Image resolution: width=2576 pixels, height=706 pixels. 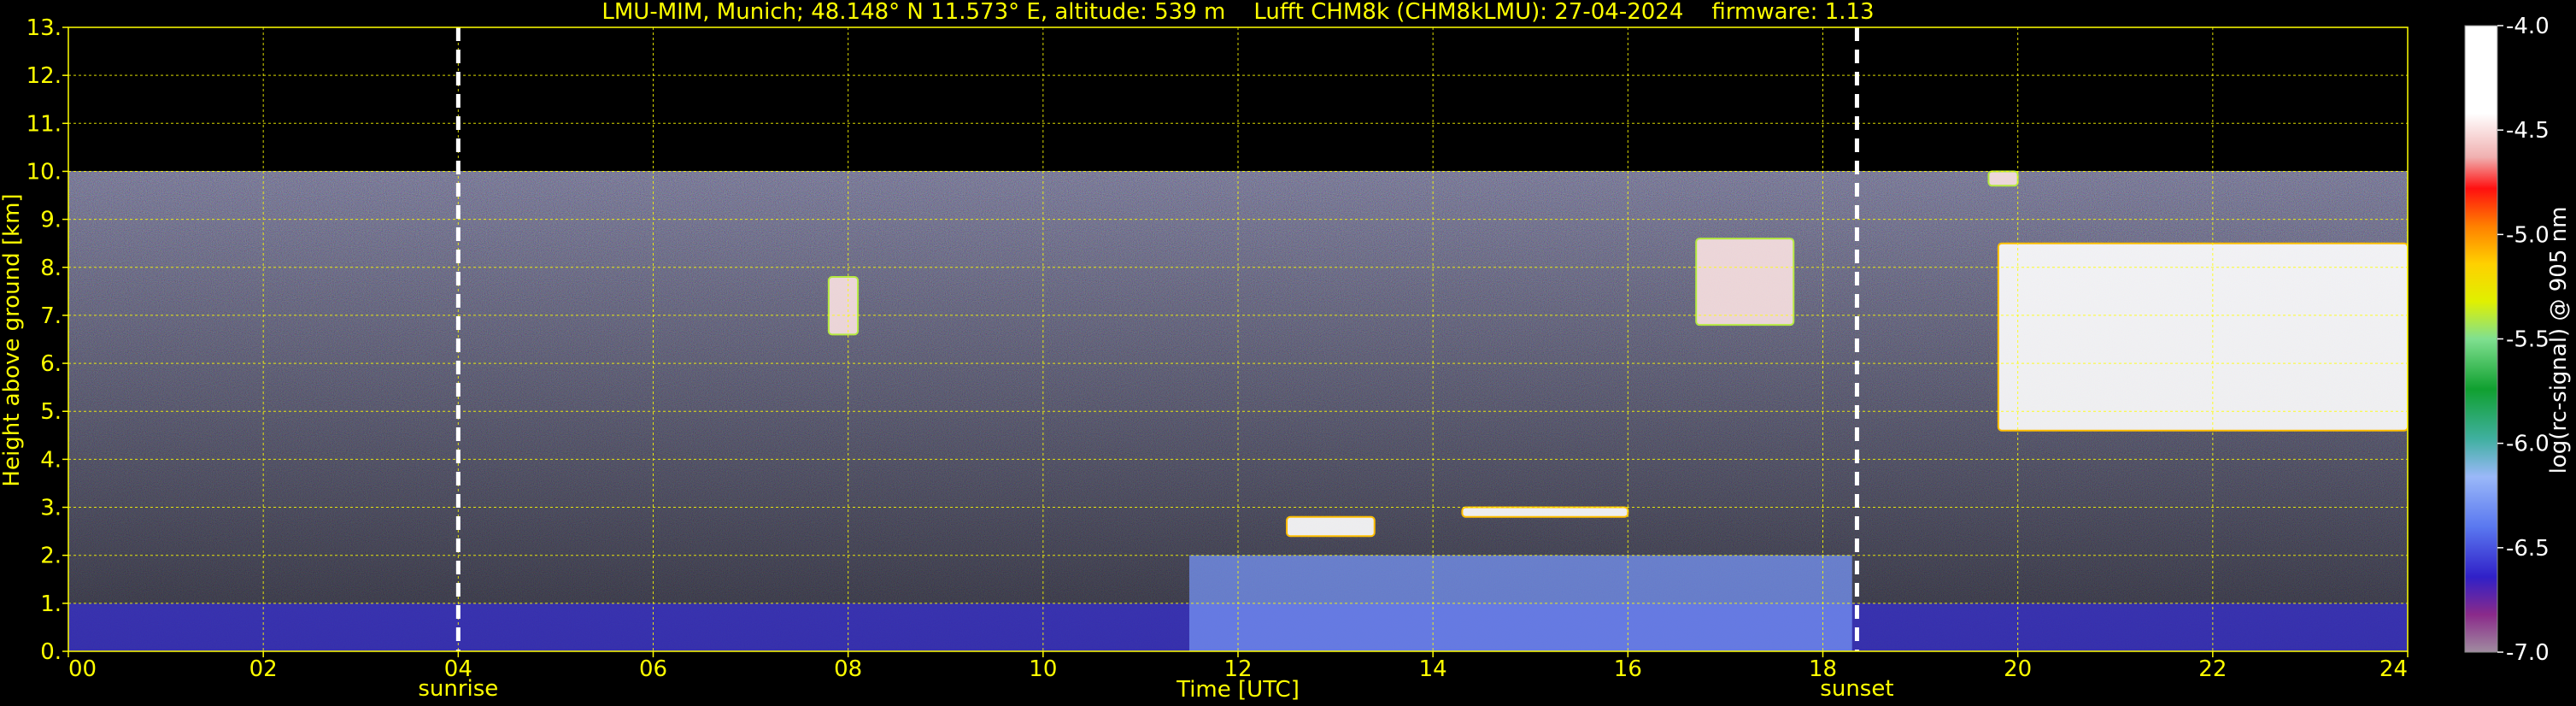 I want to click on x-tick-label: 00, so click(x=82, y=669).